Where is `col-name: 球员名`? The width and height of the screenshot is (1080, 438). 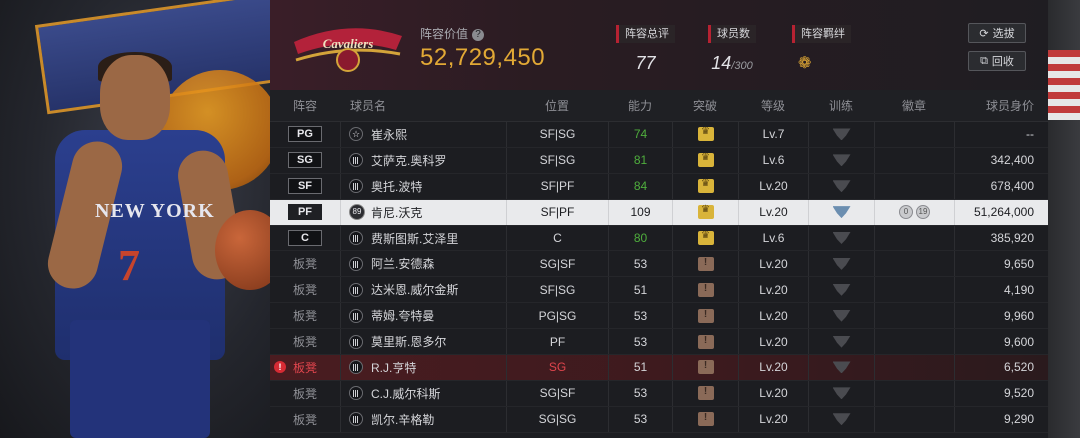
col-name: 球员名 is located at coordinates (423, 105).